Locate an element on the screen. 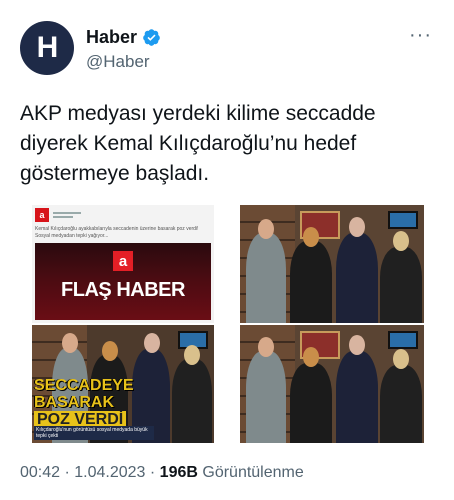 The width and height of the screenshot is (454, 500). headline-line-1: SECCADEYE is located at coordinates (84, 385).